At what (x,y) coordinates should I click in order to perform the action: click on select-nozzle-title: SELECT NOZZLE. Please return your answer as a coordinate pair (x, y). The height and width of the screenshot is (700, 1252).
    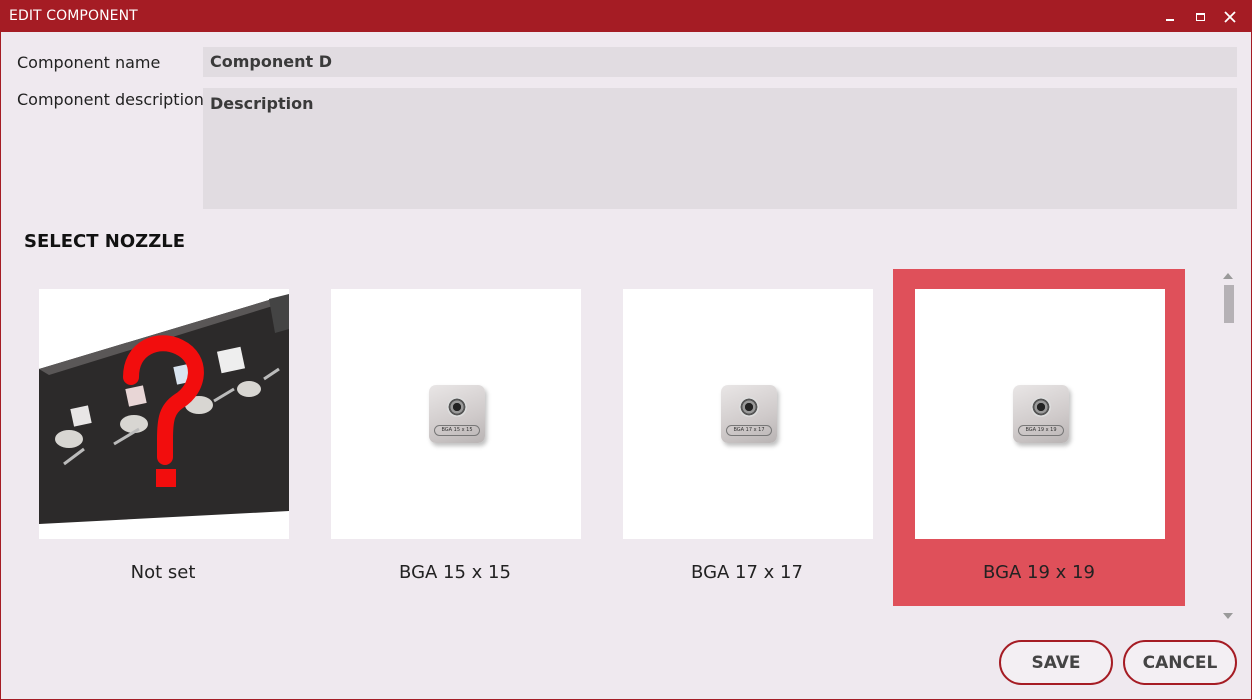
    Looking at the image, I should click on (105, 241).